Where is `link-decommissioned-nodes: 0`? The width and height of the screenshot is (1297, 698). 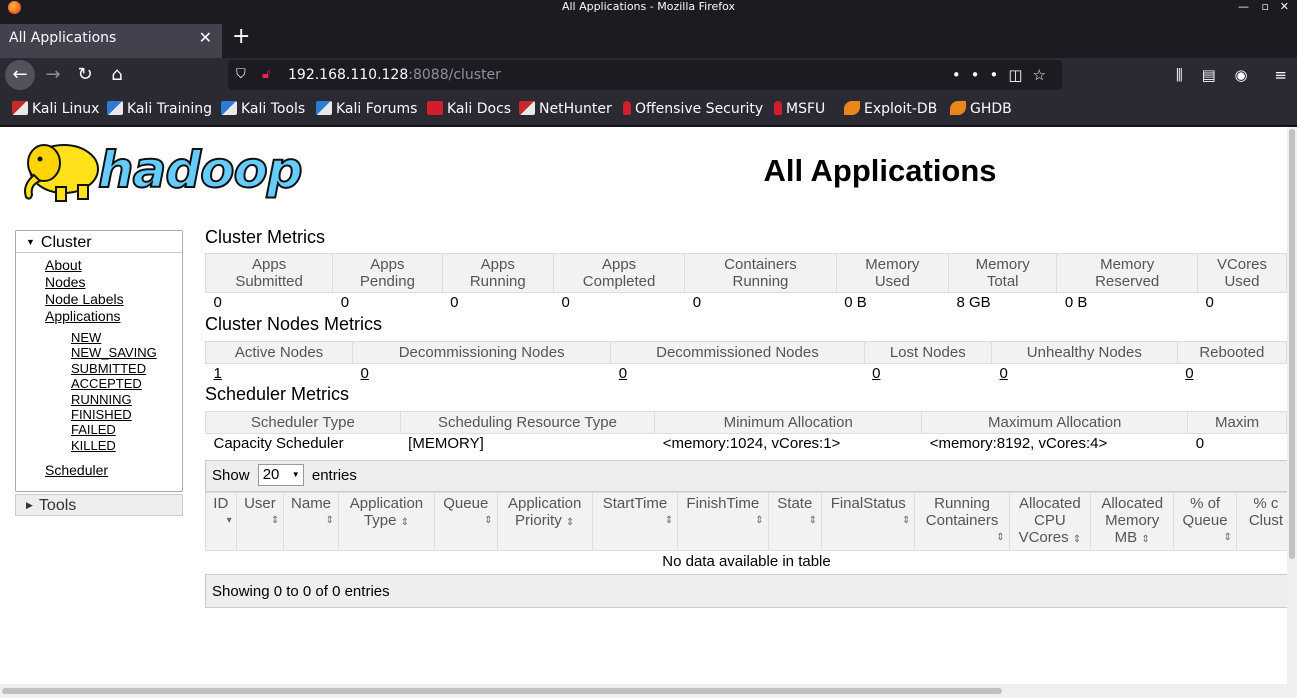
link-decommissioned-nodes: 0 is located at coordinates (737, 374).